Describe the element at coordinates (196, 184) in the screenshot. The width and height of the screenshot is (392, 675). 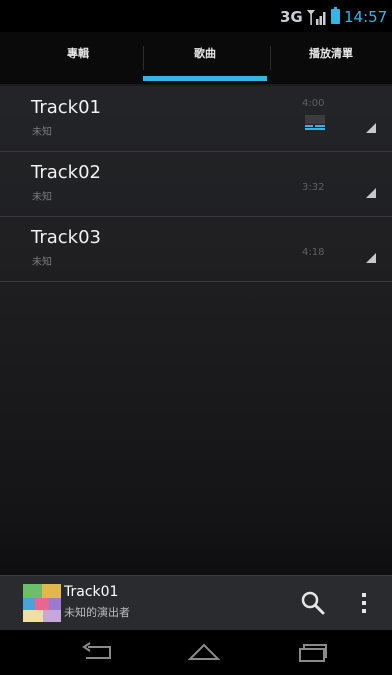
I see `track-row: Track02 未知 3:32` at that location.